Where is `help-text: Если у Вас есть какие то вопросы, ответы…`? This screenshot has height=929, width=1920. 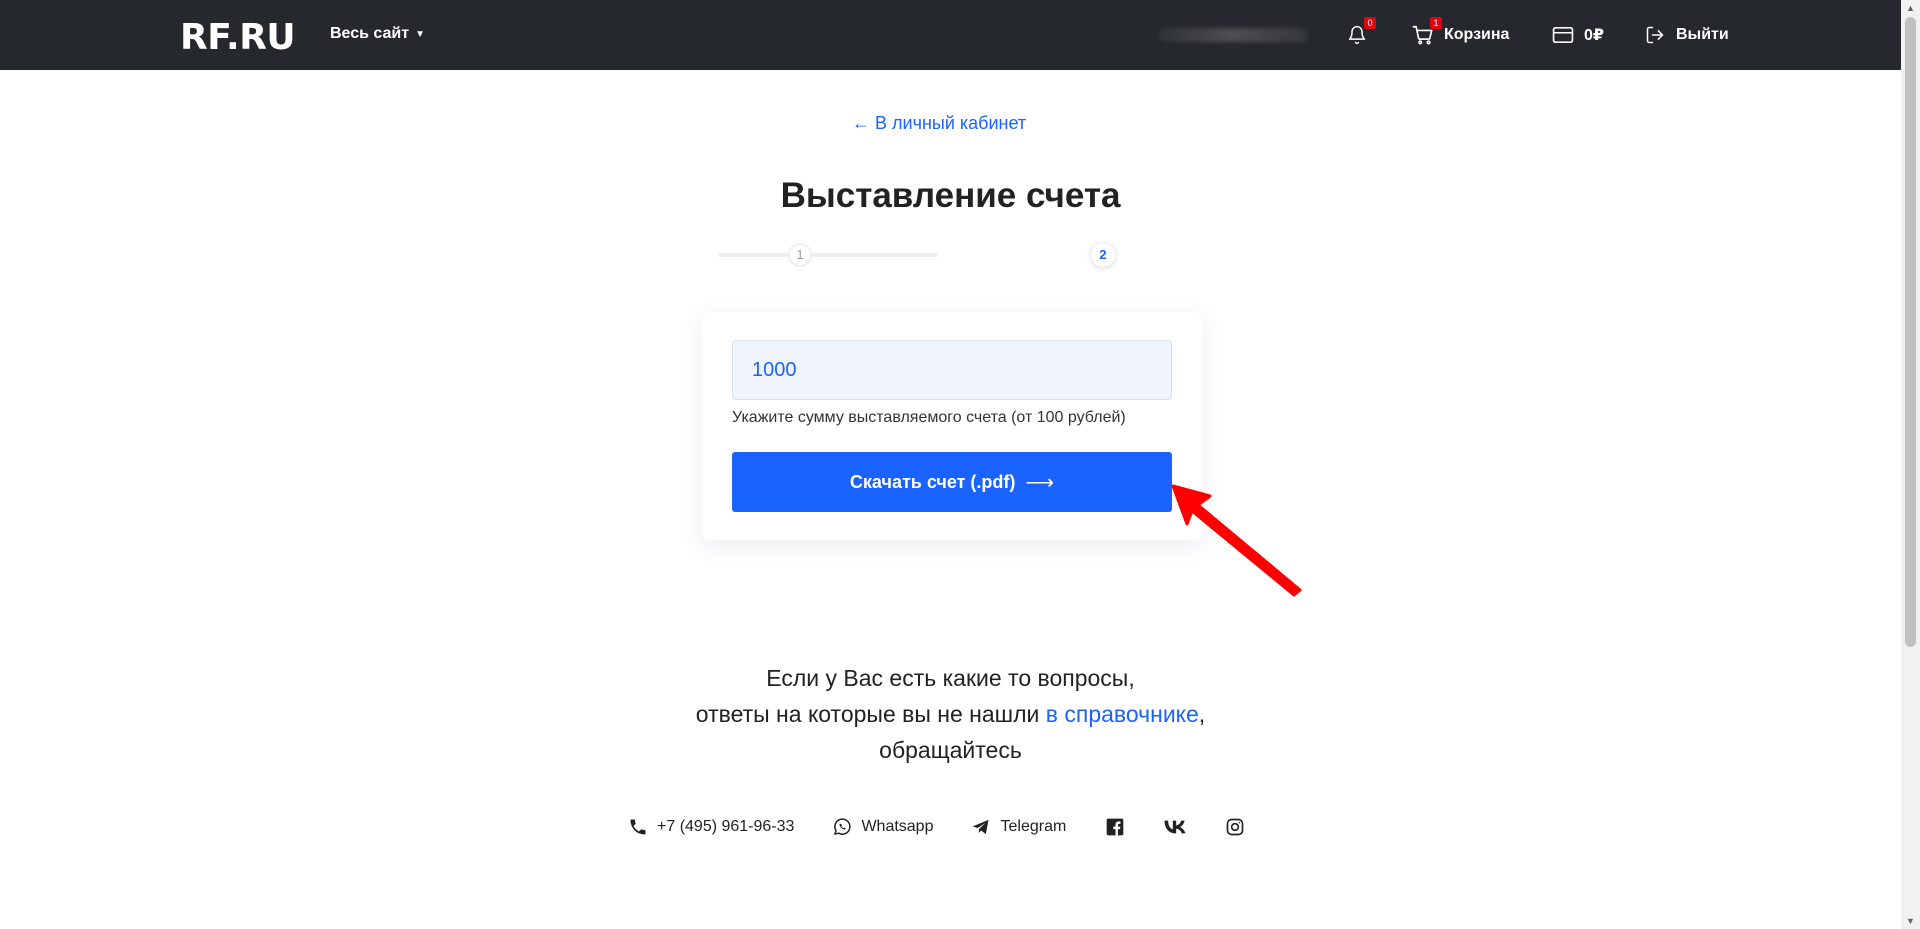 help-text: Если у Вас есть какие то вопросы, ответы… is located at coordinates (950, 714).